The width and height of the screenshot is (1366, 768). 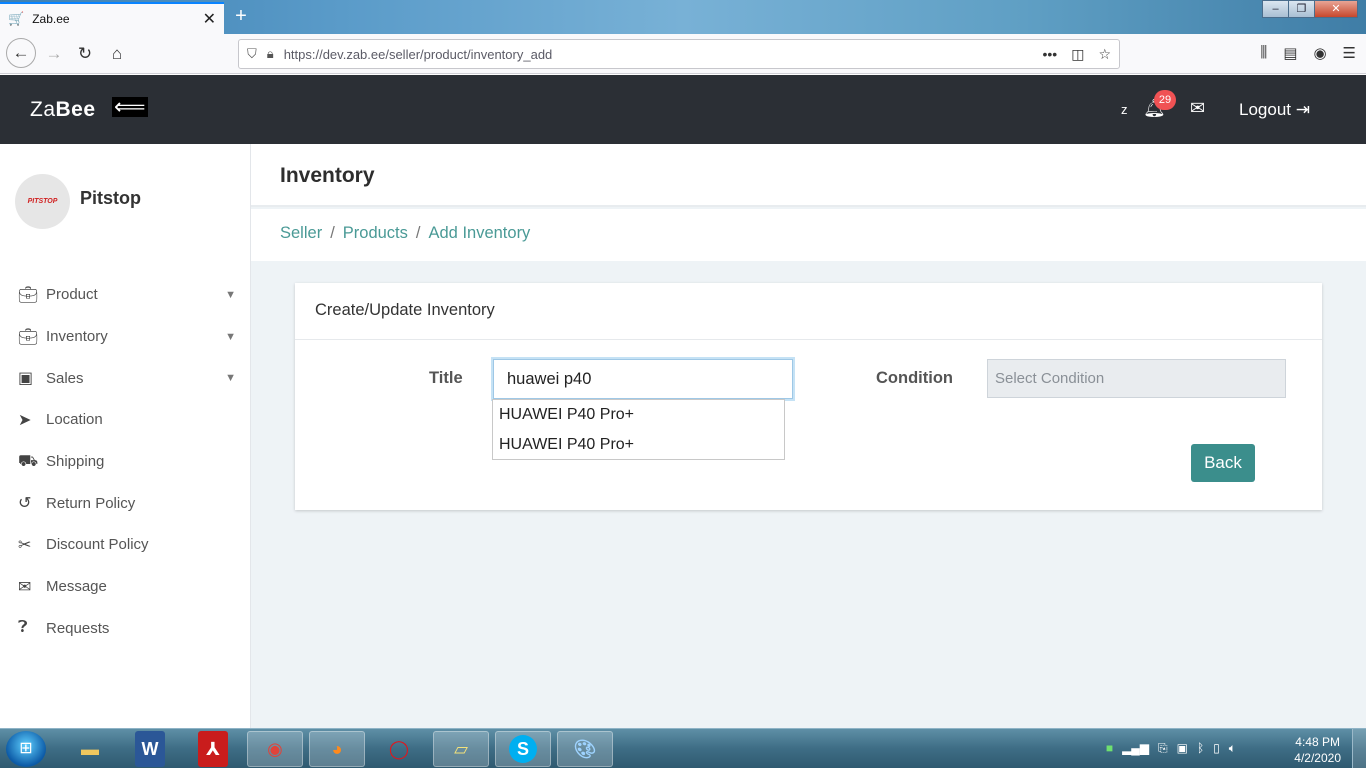 I want to click on acrobat-icon: ⅄, so click(x=213, y=749).